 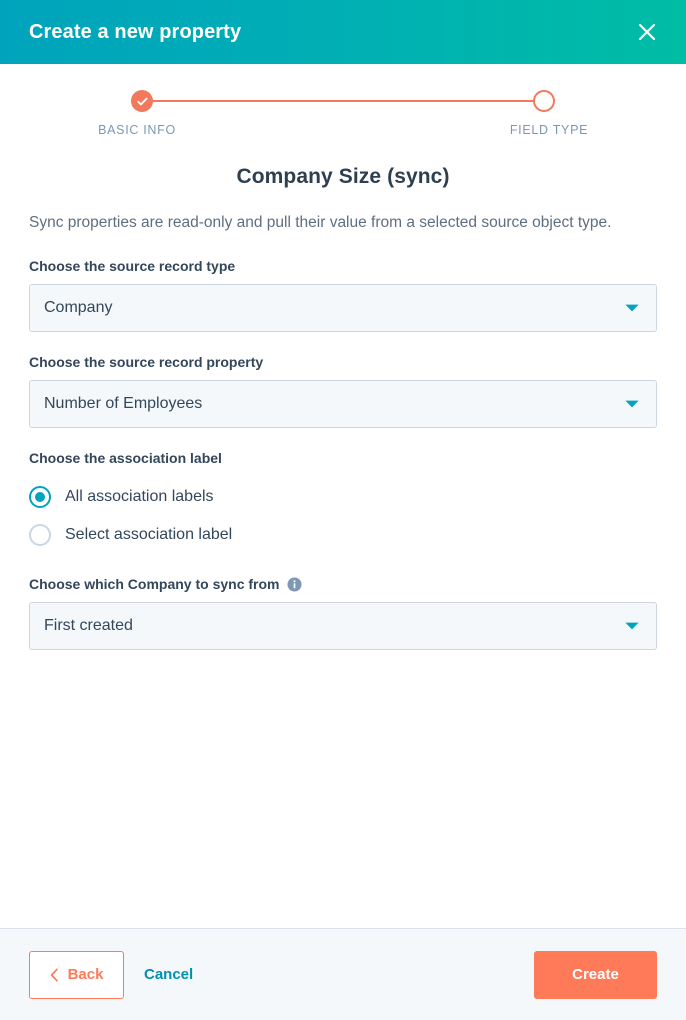 I want to click on stepper-track, so click(x=343, y=101).